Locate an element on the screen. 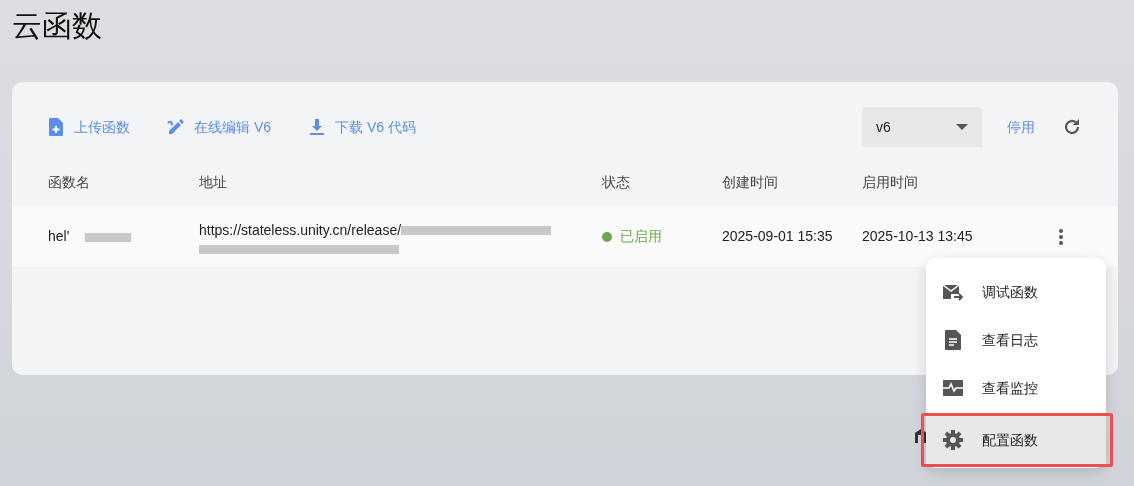 This screenshot has height=486, width=1134. version-select: v6 is located at coordinates (922, 127).